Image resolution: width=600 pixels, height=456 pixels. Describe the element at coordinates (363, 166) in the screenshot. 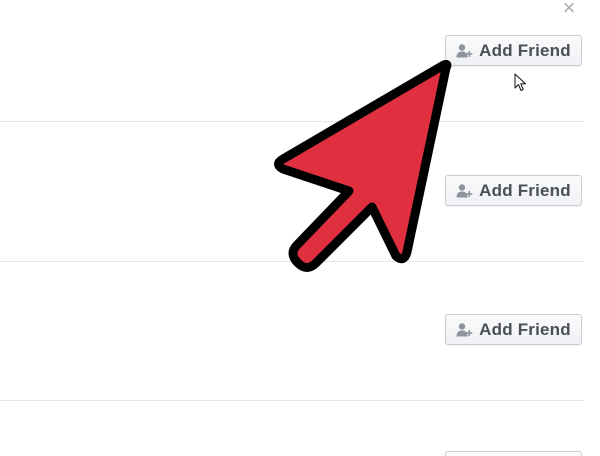

I see `red-pointer-arrow-icon` at that location.